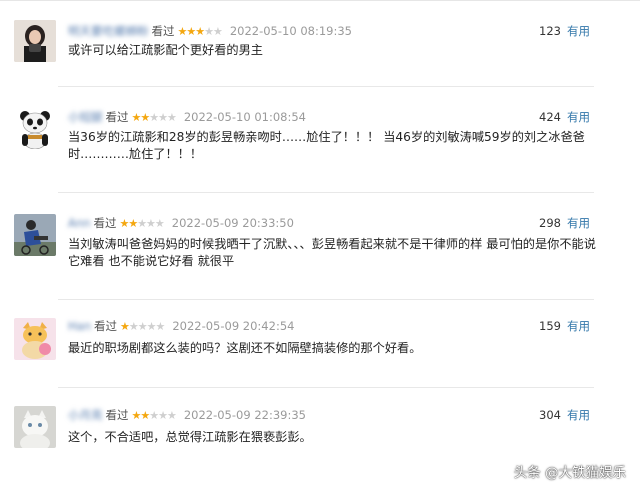  What do you see at coordinates (79, 223) in the screenshot?
I see `username-link: Ann` at bounding box center [79, 223].